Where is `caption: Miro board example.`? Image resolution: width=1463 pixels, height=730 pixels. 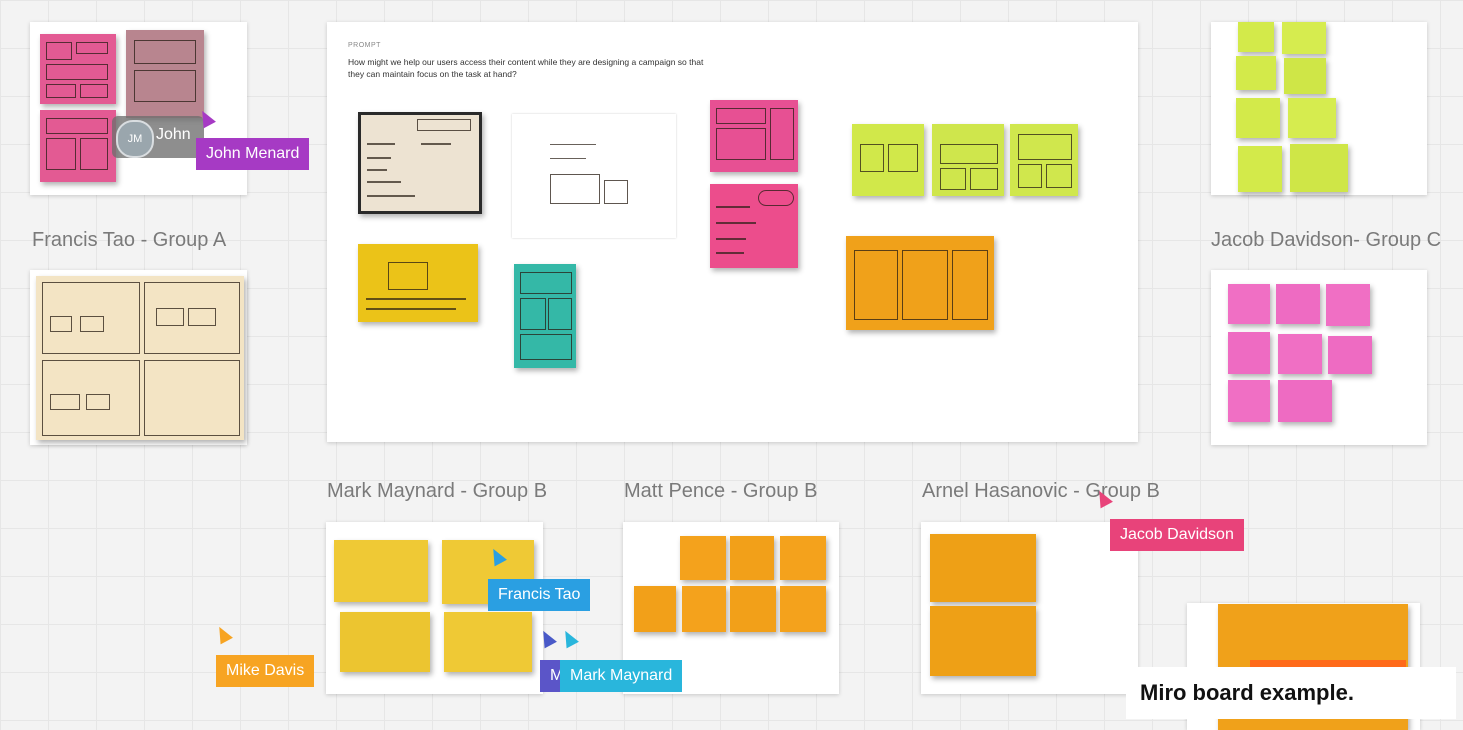
caption: Miro board example. is located at coordinates (1291, 693).